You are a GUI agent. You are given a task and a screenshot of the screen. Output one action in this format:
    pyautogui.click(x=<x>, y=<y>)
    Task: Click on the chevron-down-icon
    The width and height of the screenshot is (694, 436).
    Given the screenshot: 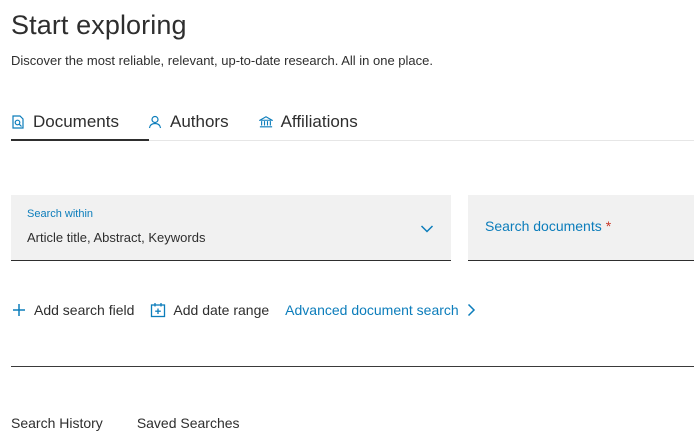 What is the action you would take?
    pyautogui.click(x=427, y=227)
    